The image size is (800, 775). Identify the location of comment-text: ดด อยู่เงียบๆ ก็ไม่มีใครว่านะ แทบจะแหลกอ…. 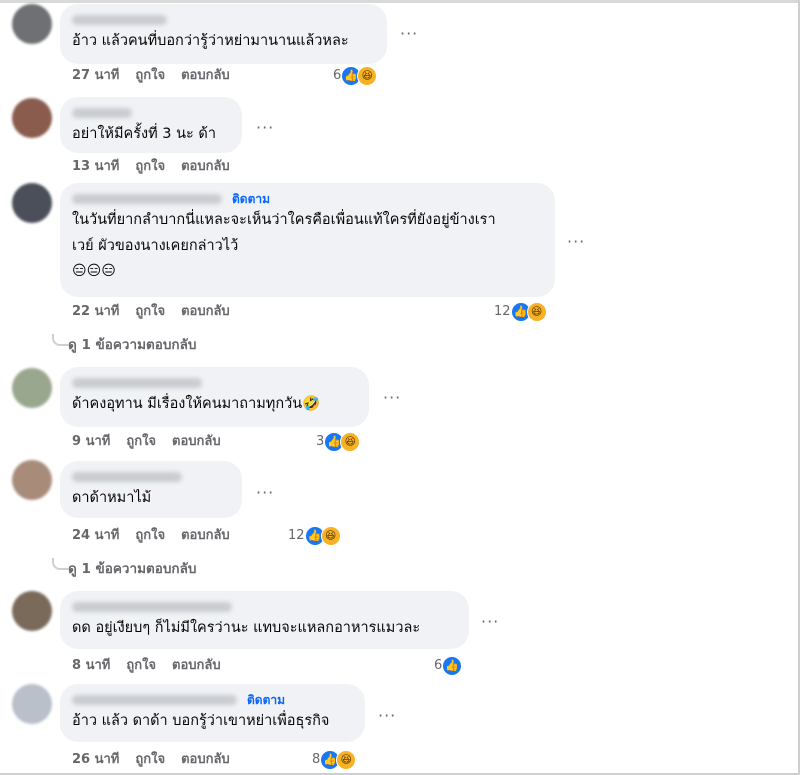
(246, 628).